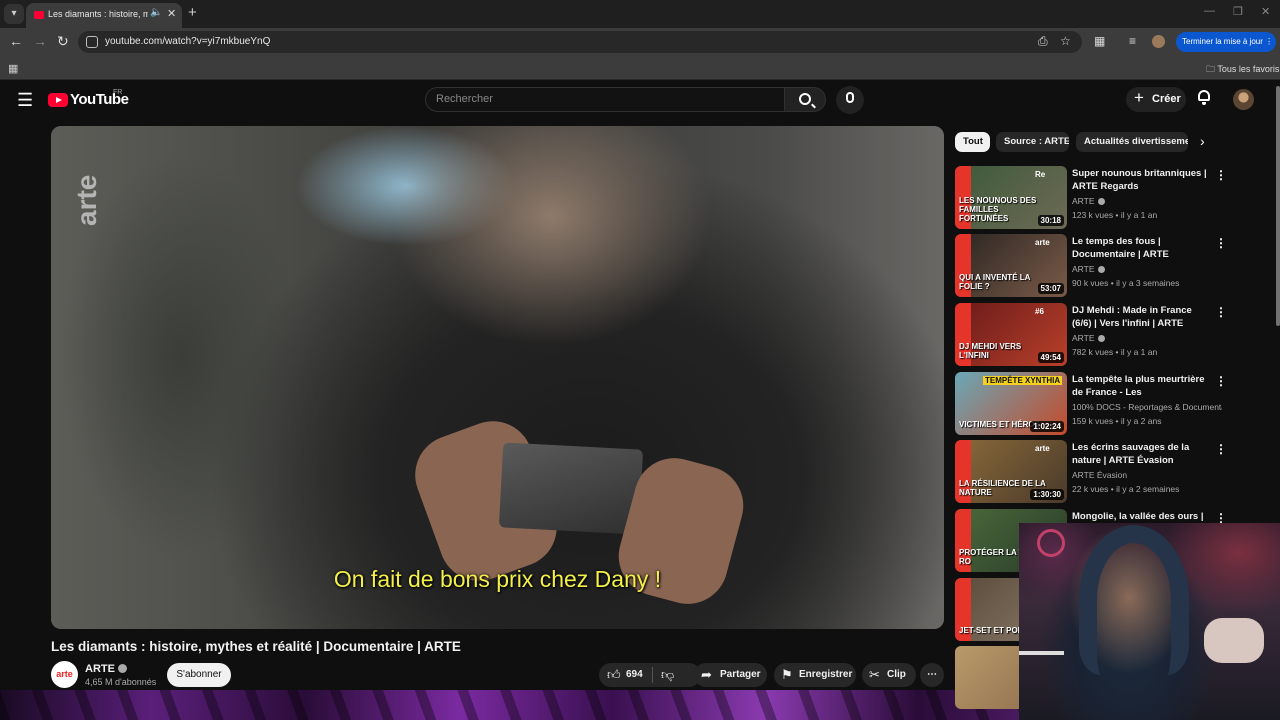 The width and height of the screenshot is (1280, 720). I want to click on recommendation-meta: 90 k vues • il y a 3 semaines, so click(1125, 283).